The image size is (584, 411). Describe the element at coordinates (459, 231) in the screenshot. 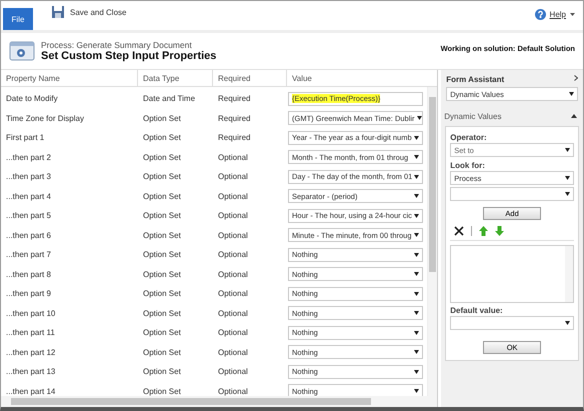

I see `delete-icon` at that location.